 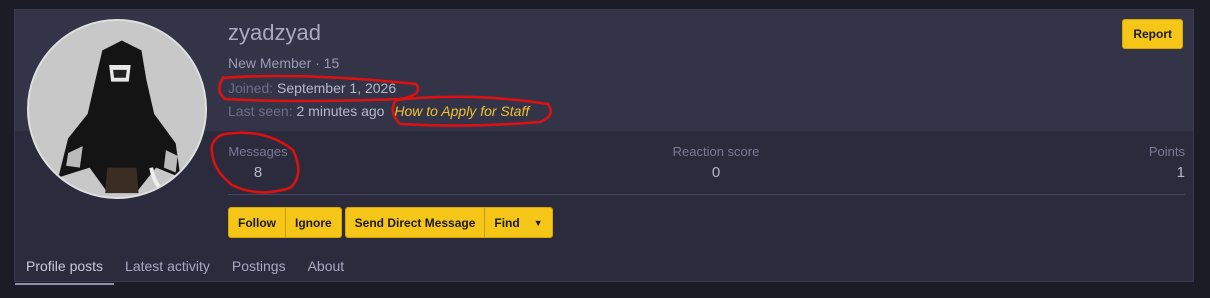 What do you see at coordinates (538, 222) in the screenshot?
I see `caret-down-icon: ▼` at bounding box center [538, 222].